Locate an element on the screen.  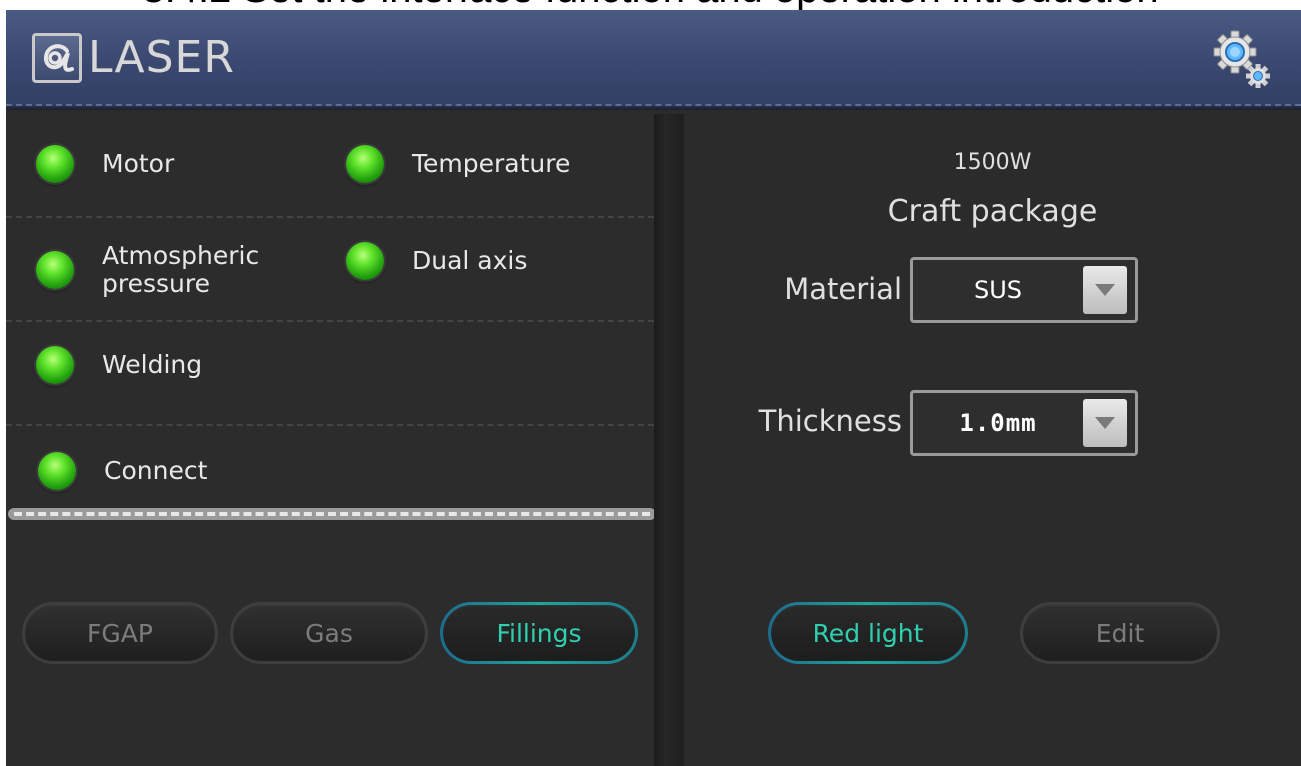
status-connect: Connect is located at coordinates (122, 471).